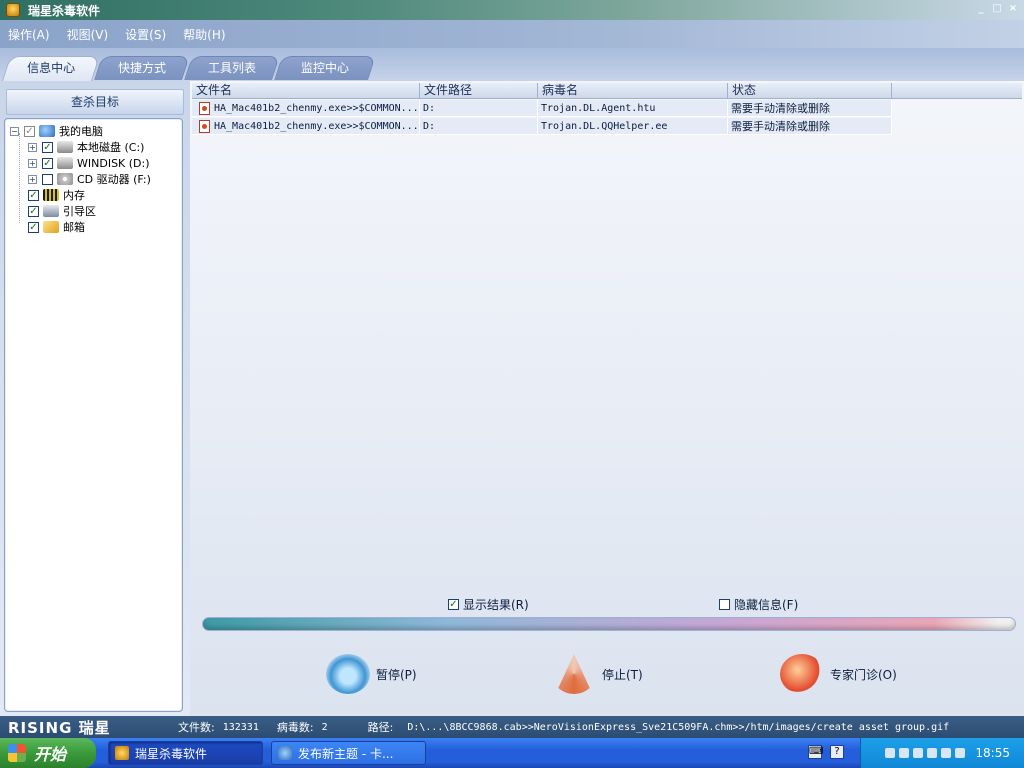 This screenshot has width=1024, height=768. I want to click on start-label: 开始, so click(50, 754).